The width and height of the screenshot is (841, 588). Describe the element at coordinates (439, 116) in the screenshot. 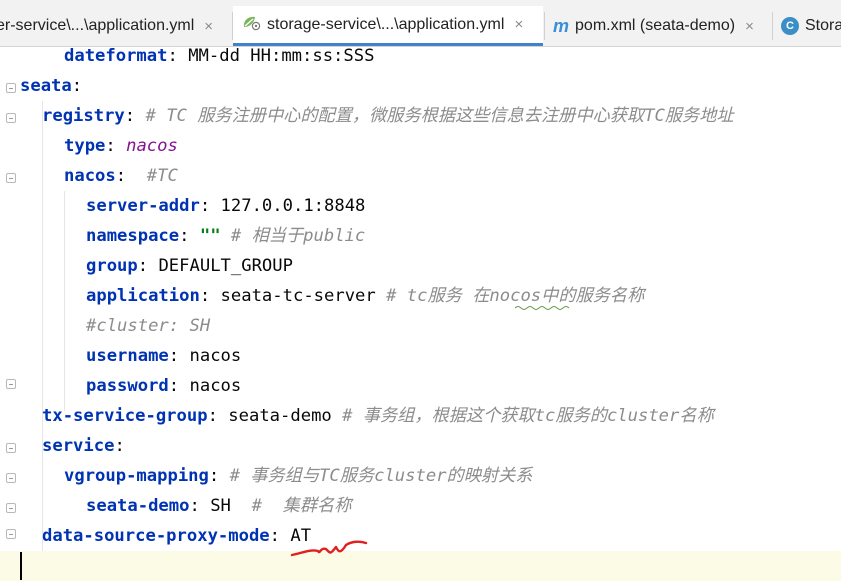

I see `yaml-comment: # TC 服务注册中心的配置，微服务根据这些信息去注册中心获取TC服务地址` at that location.